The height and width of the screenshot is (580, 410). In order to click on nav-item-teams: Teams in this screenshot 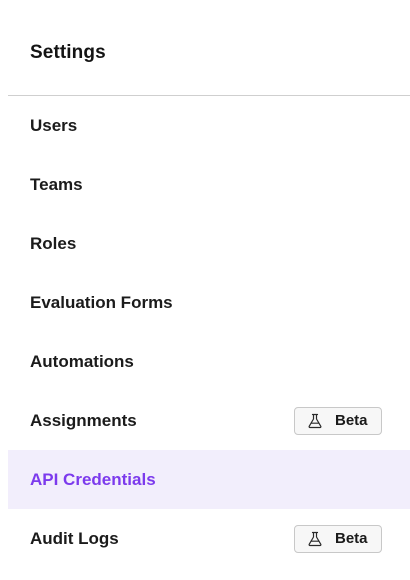, I will do `click(209, 184)`.